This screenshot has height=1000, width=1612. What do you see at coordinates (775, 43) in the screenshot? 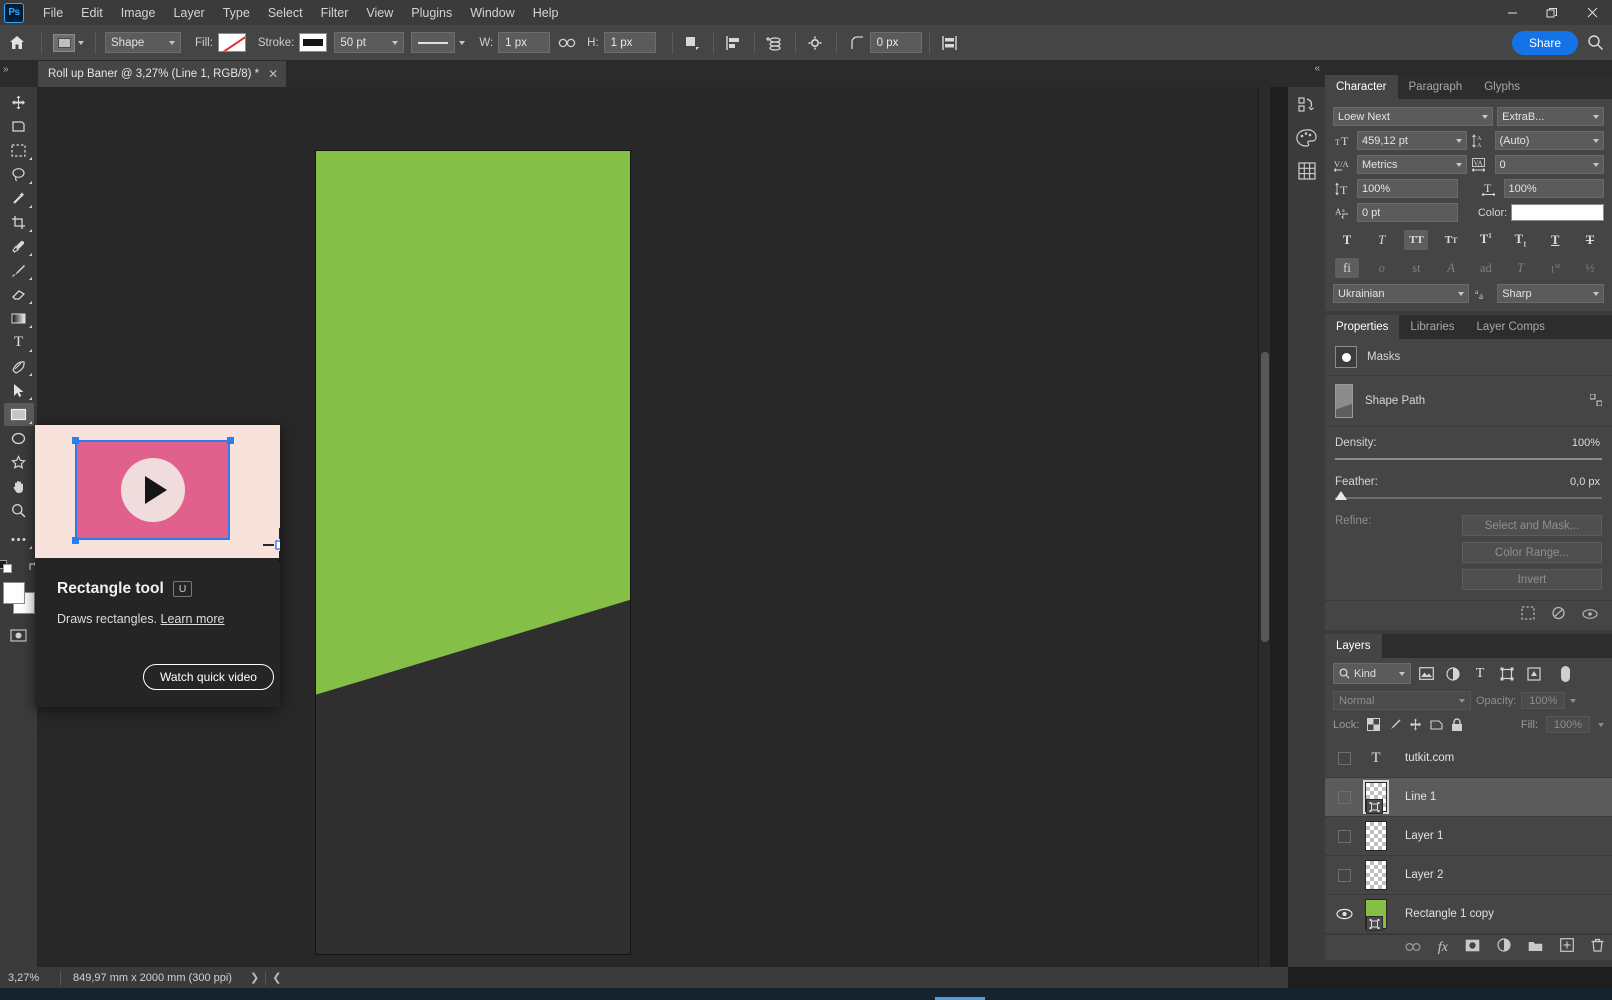
I see `path-arrangement-icon` at bounding box center [775, 43].